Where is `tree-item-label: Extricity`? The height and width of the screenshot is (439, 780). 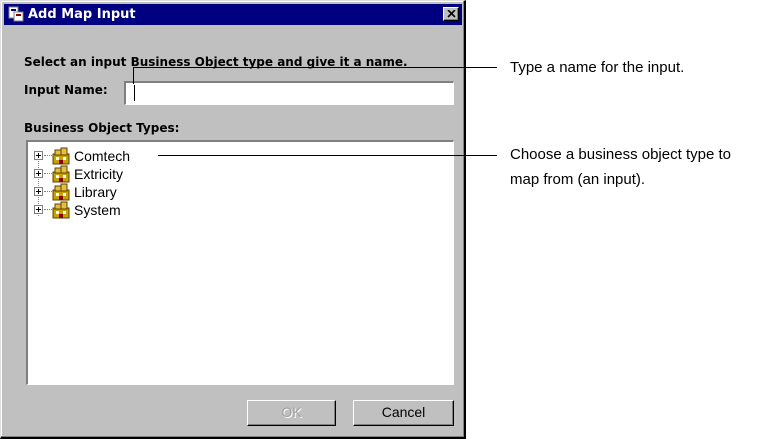
tree-item-label: Extricity is located at coordinates (98, 174).